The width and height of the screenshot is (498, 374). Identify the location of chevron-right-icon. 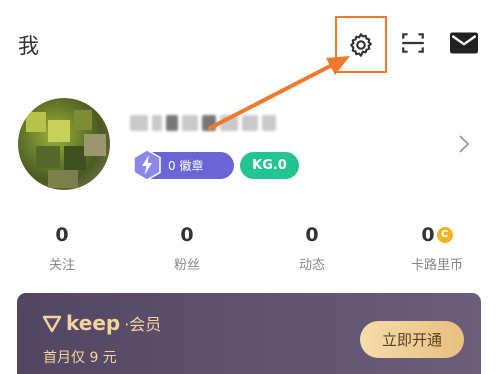
(464, 144).